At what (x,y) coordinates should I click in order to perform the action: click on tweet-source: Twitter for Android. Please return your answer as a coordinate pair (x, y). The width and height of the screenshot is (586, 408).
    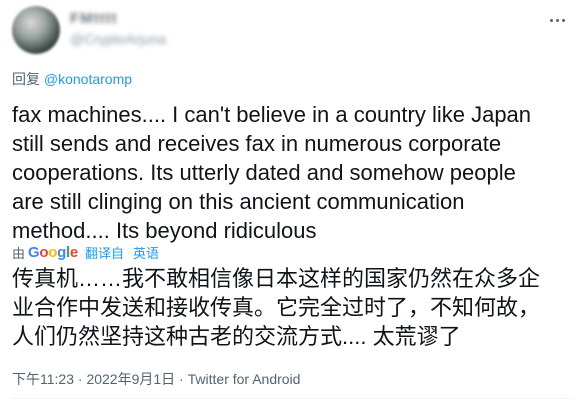
    Looking at the image, I should click on (244, 379).